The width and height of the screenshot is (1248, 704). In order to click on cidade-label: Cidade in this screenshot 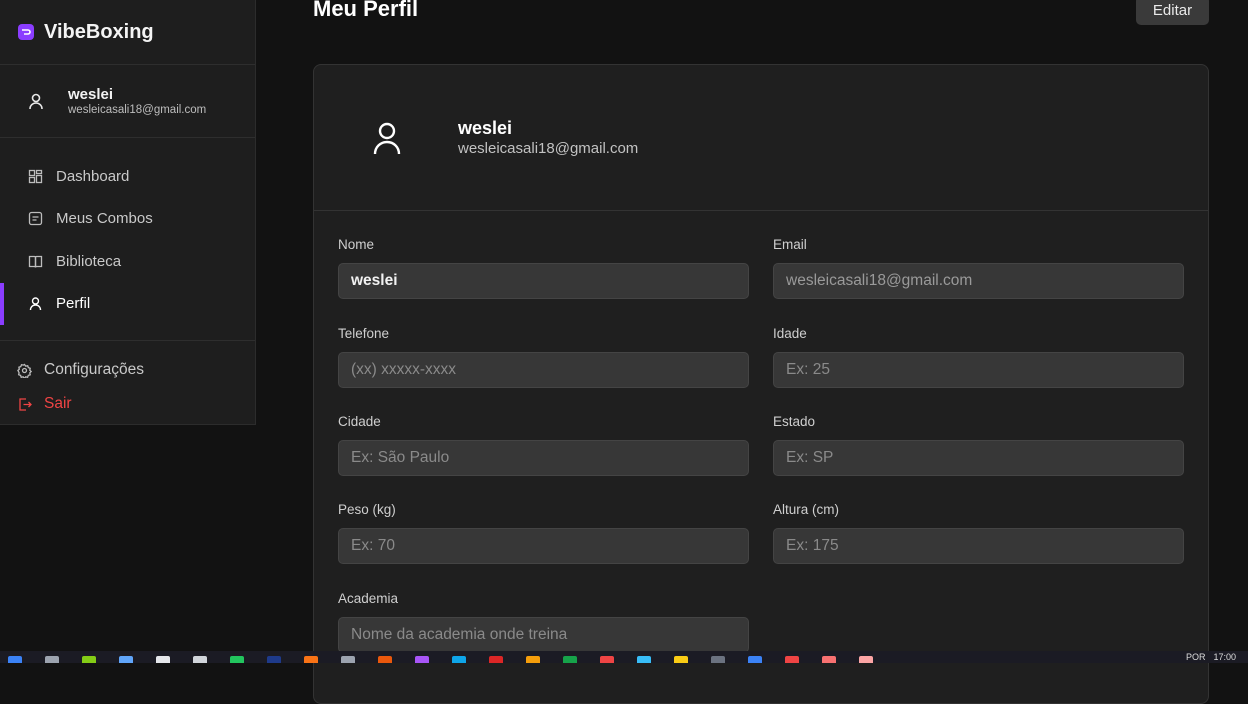, I will do `click(359, 421)`.